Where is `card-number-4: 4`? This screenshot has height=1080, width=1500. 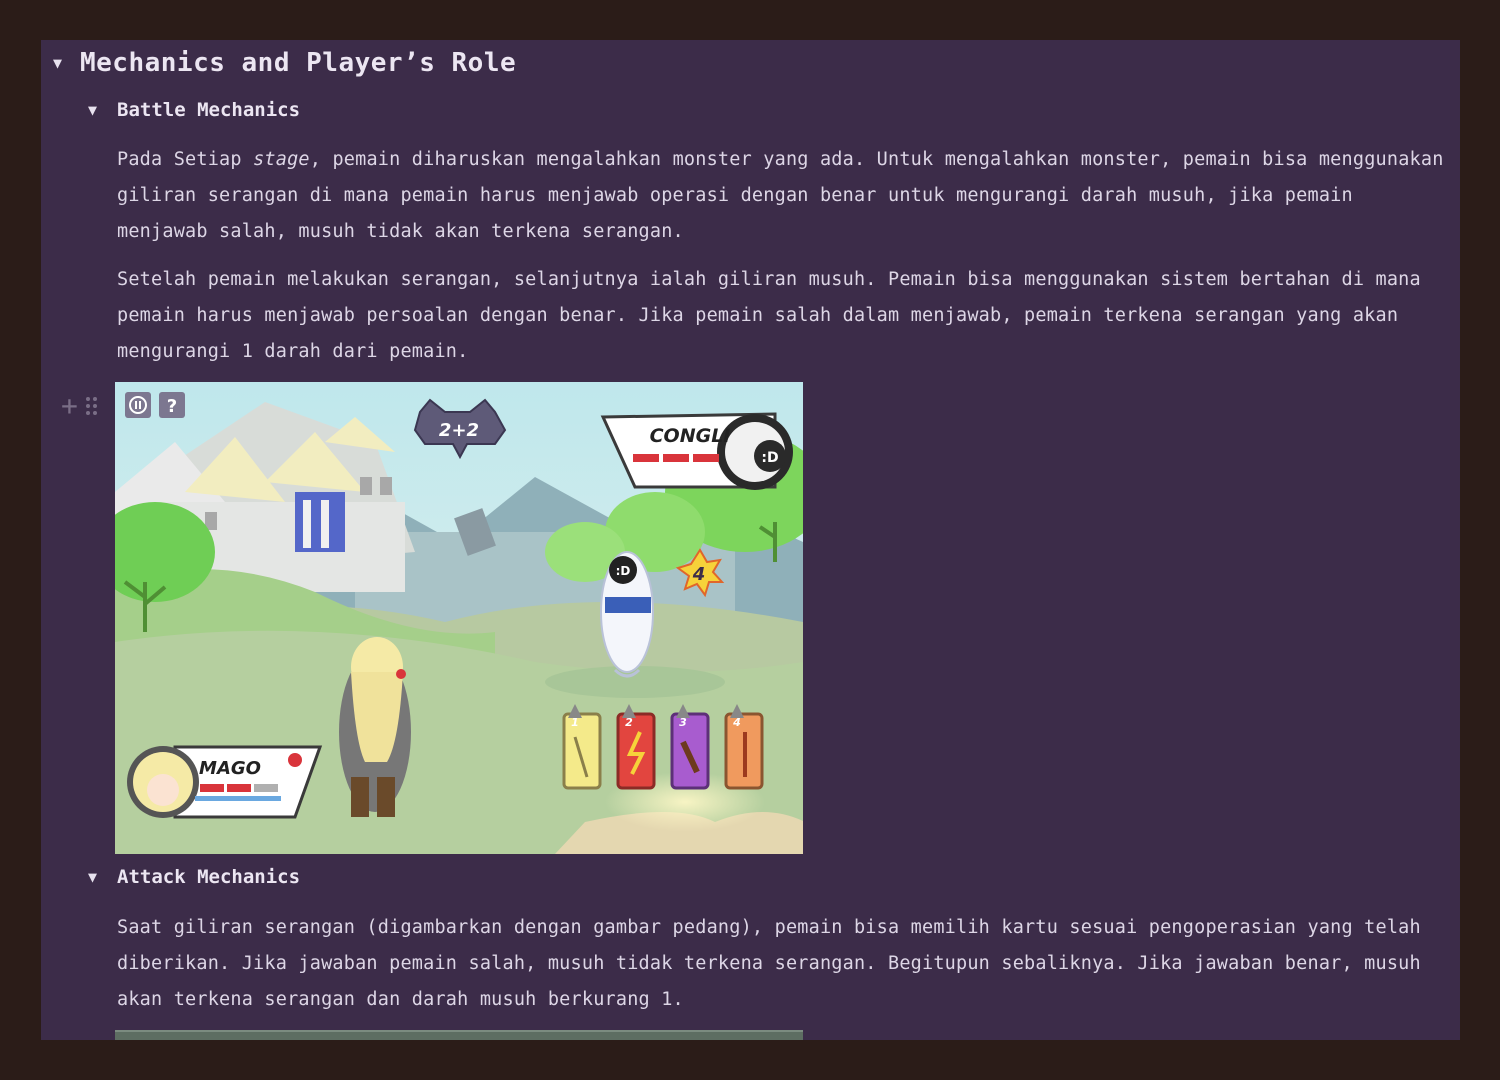 card-number-4: 4 is located at coordinates (736, 722).